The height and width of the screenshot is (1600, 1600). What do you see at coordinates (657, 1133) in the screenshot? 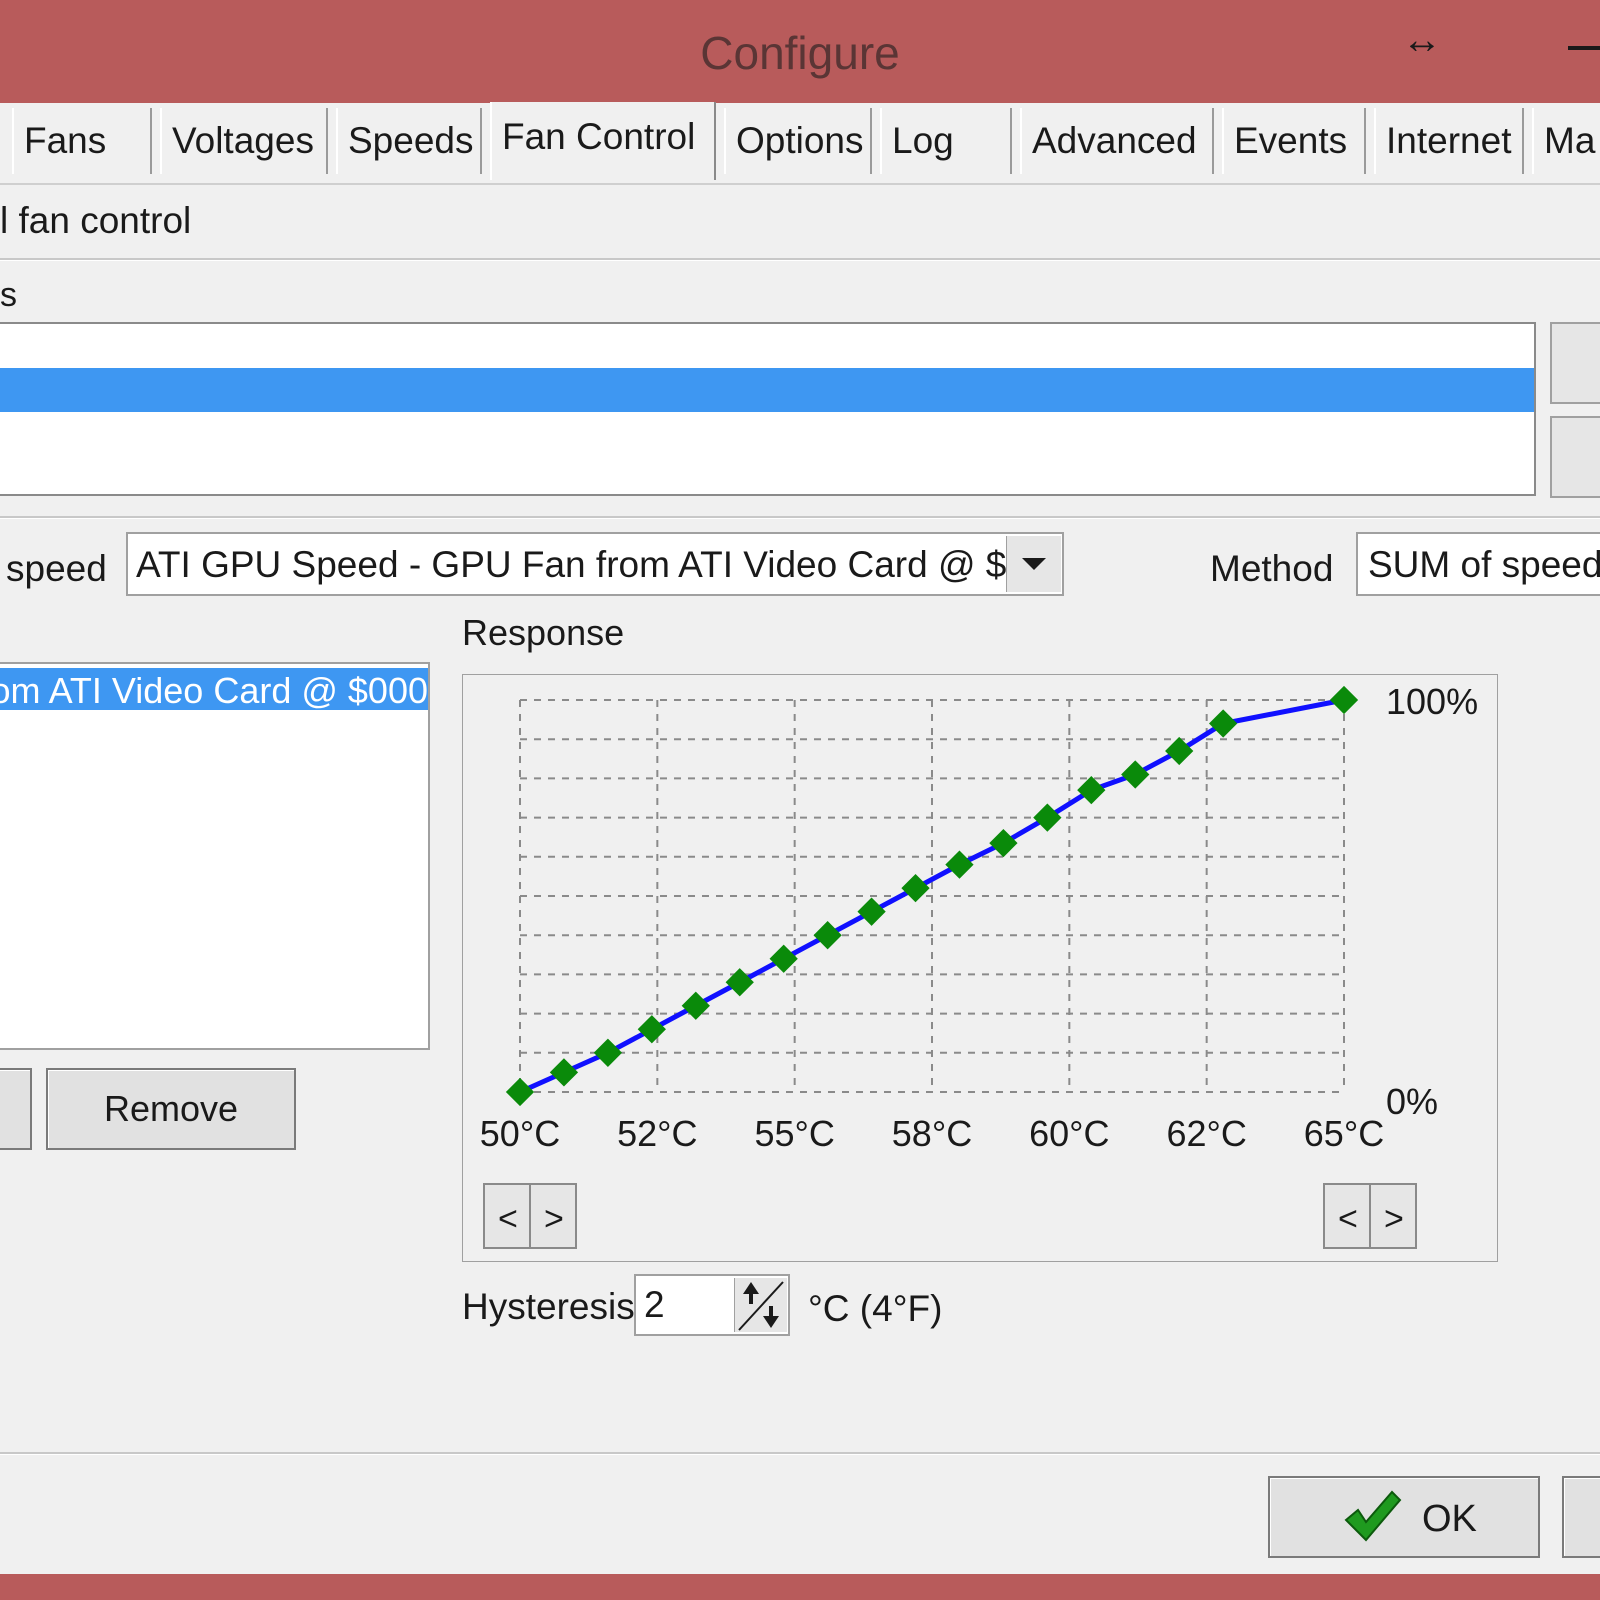
I see `x-tick-label: 52°C` at bounding box center [657, 1133].